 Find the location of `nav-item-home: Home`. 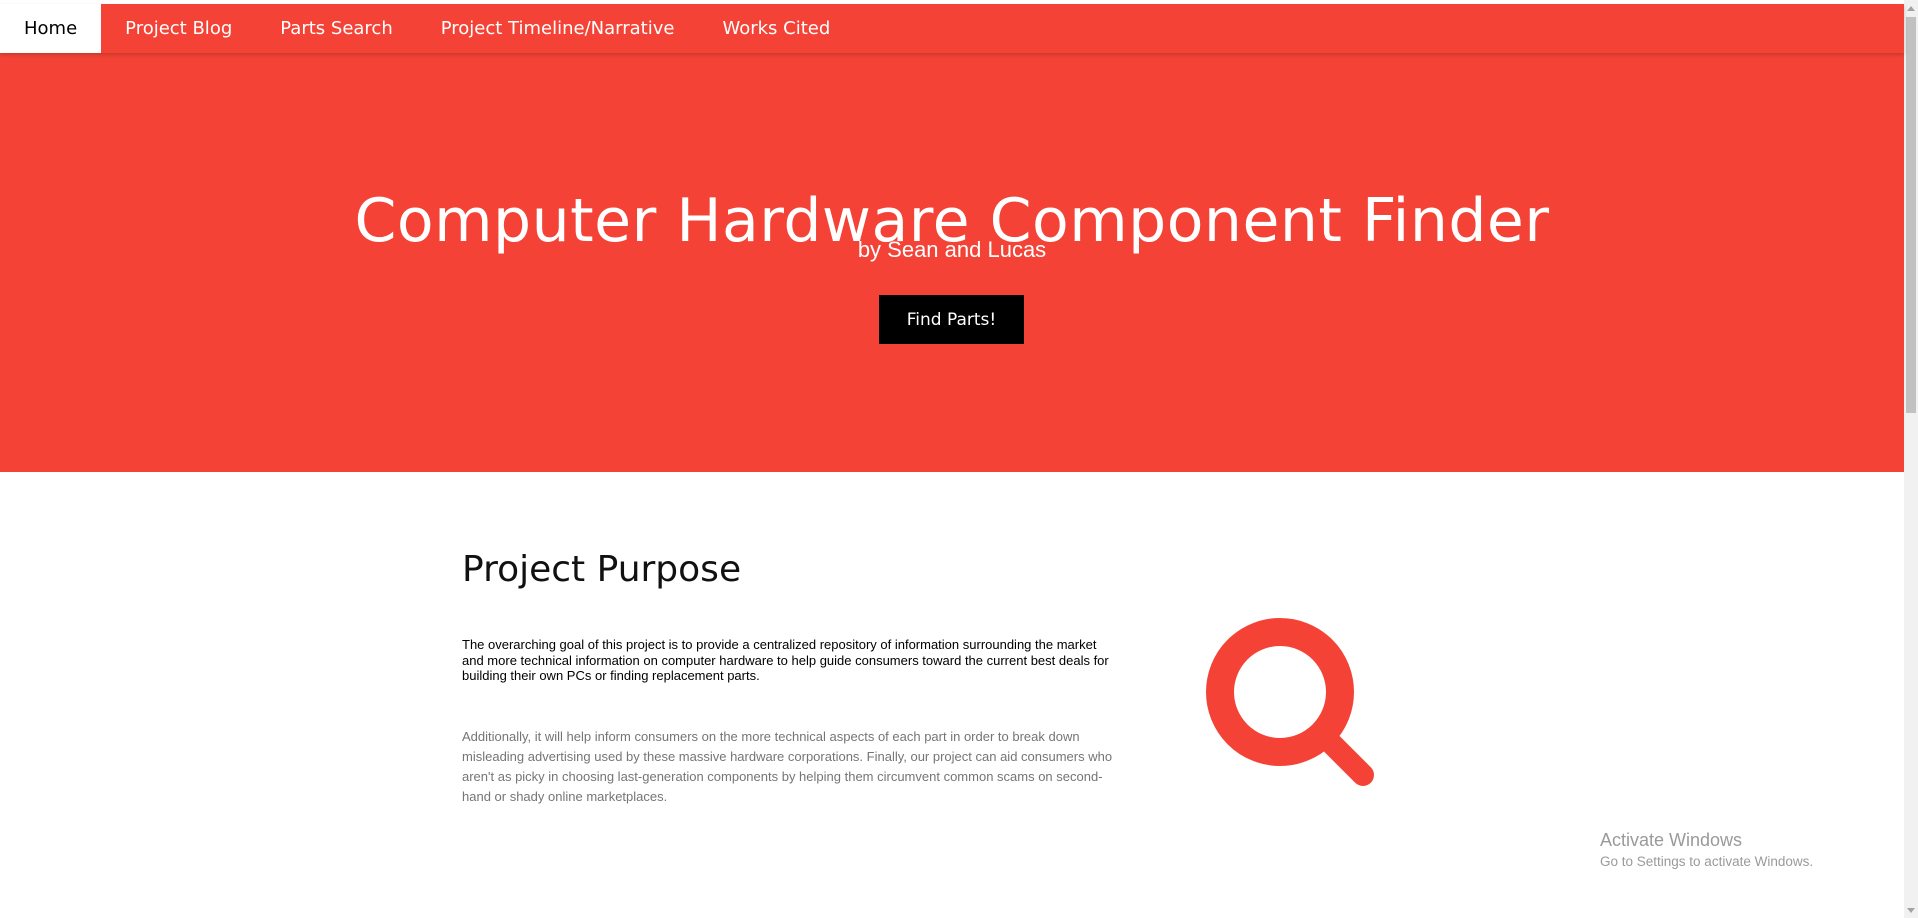

nav-item-home: Home is located at coordinates (51, 28).